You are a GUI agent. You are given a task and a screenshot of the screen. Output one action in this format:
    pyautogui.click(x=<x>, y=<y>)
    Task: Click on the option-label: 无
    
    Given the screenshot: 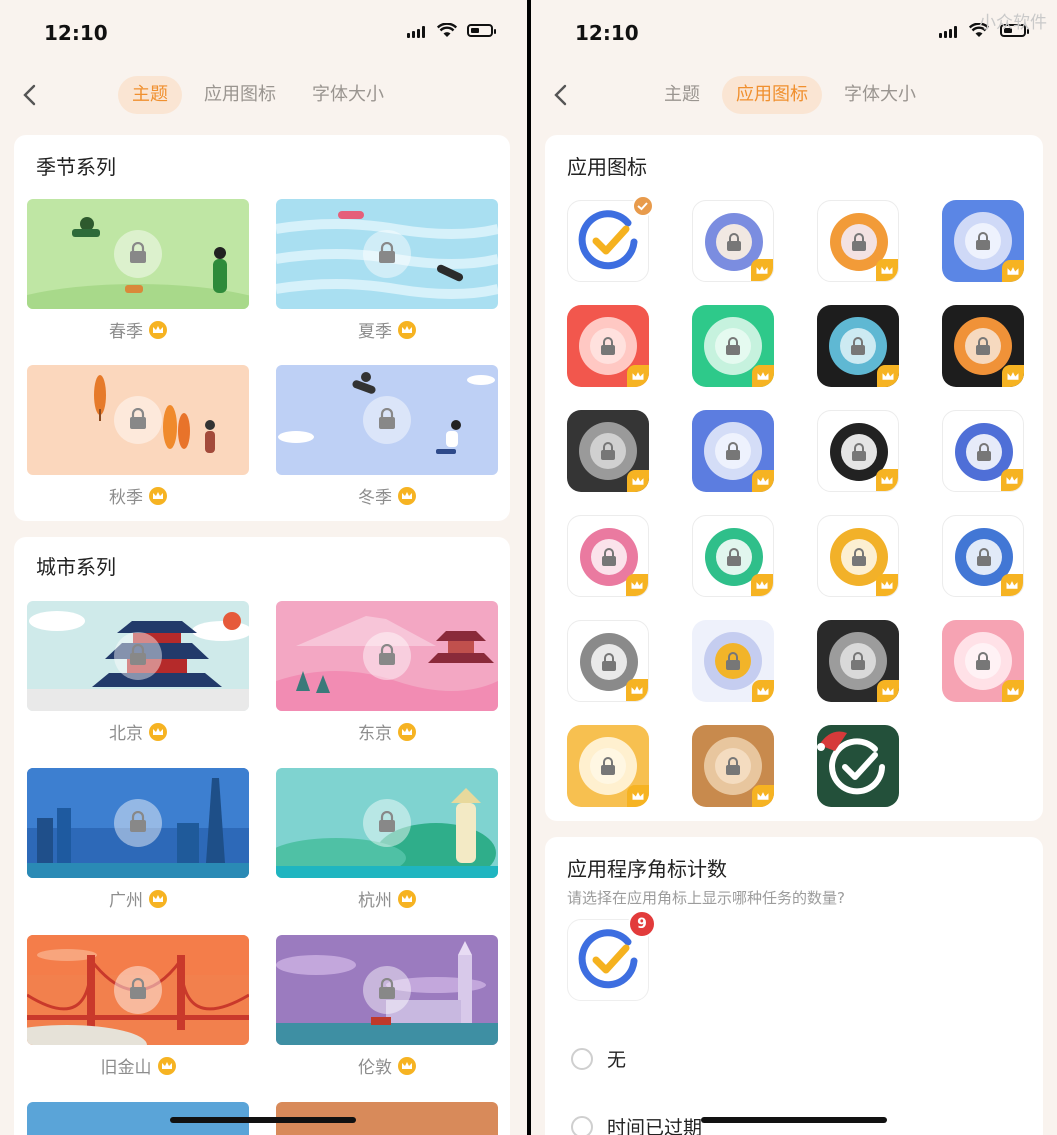 What is the action you would take?
    pyautogui.click(x=617, y=1060)
    